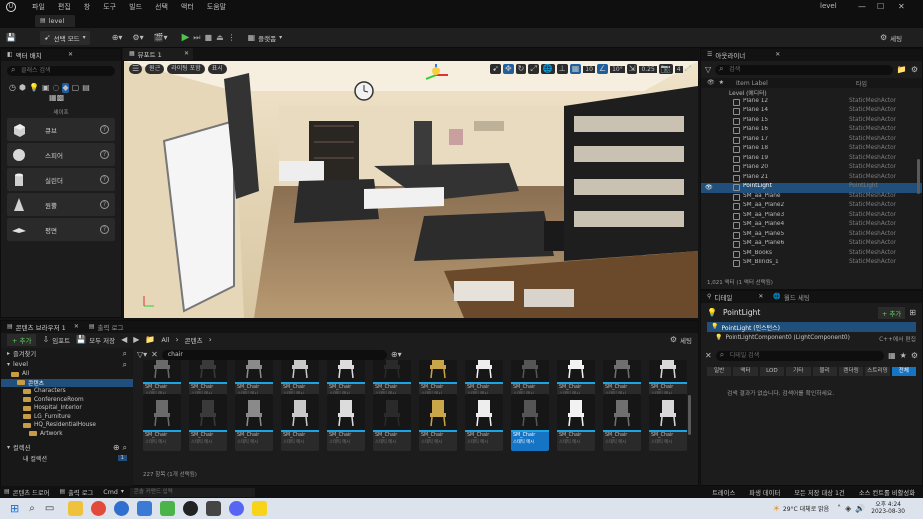  What do you see at coordinates (901, 7) in the screenshot?
I see `close-icon: ✕` at bounding box center [901, 7].